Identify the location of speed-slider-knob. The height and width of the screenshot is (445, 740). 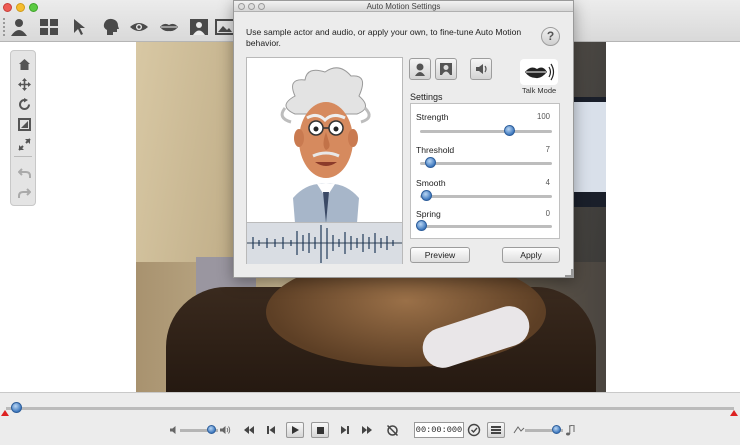
(556, 429).